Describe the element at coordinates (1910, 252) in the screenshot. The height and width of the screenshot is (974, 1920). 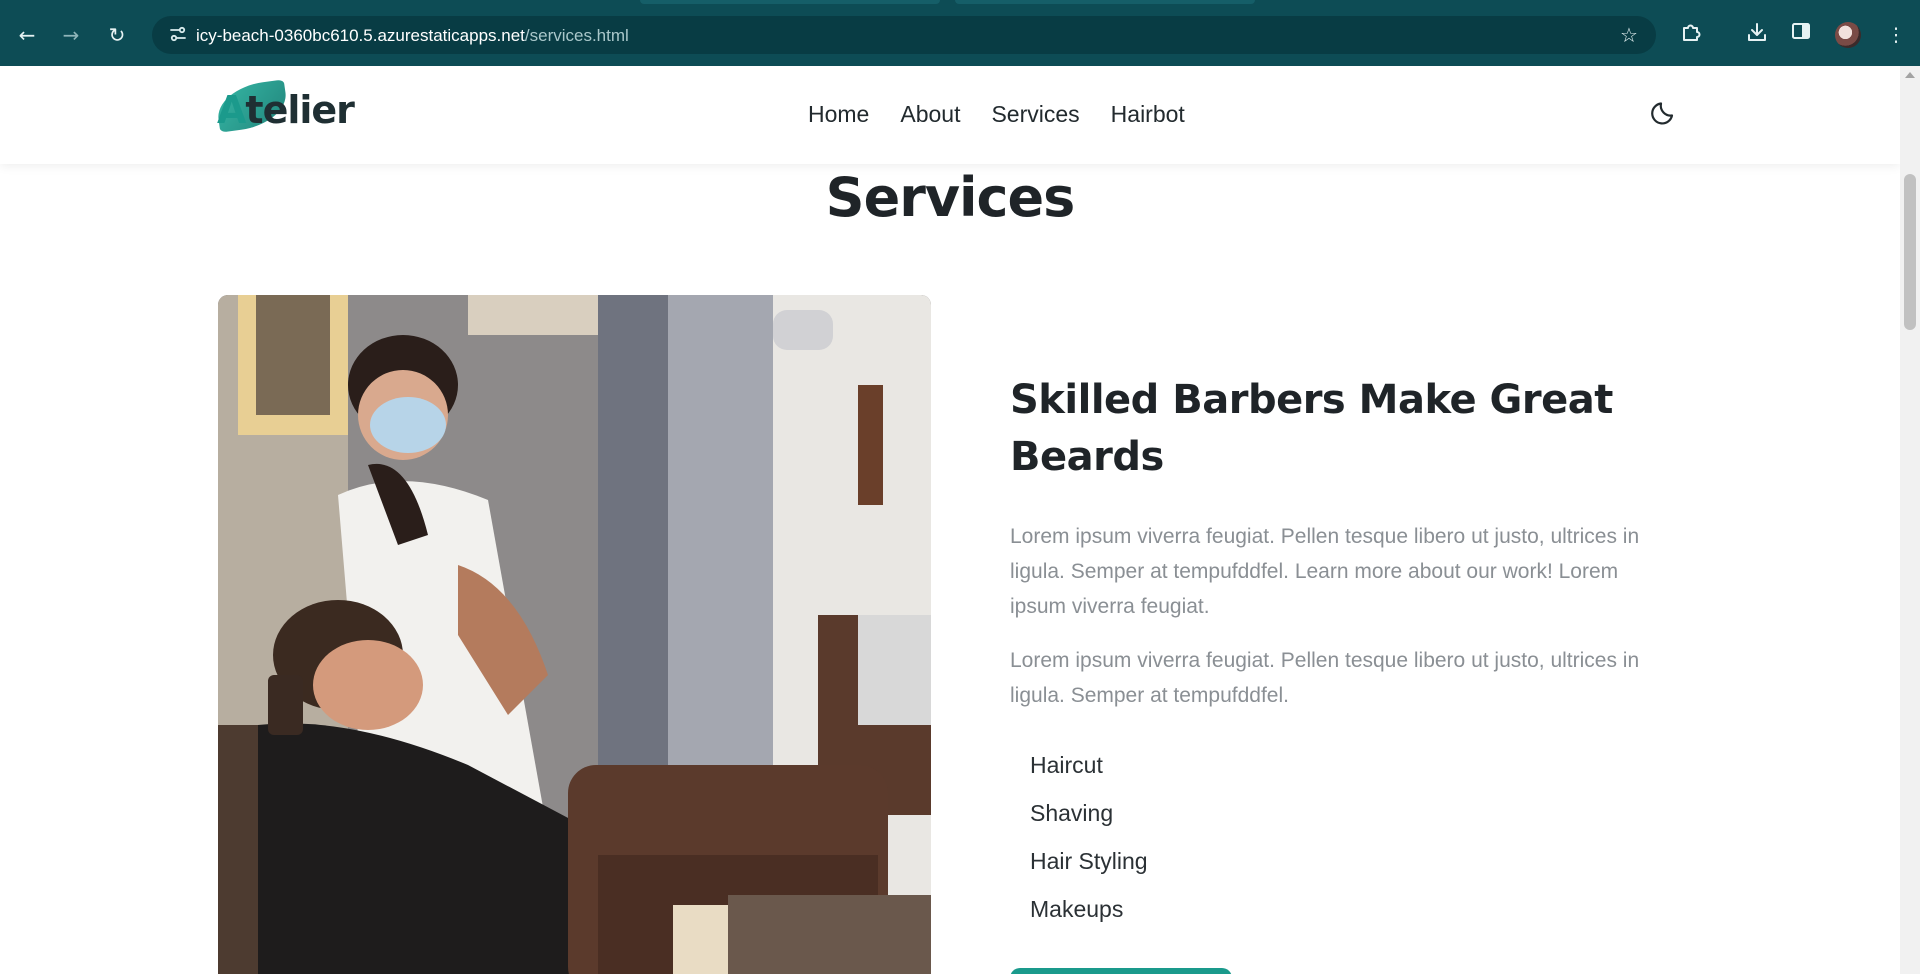
I see `scrollbar-thumb` at that location.